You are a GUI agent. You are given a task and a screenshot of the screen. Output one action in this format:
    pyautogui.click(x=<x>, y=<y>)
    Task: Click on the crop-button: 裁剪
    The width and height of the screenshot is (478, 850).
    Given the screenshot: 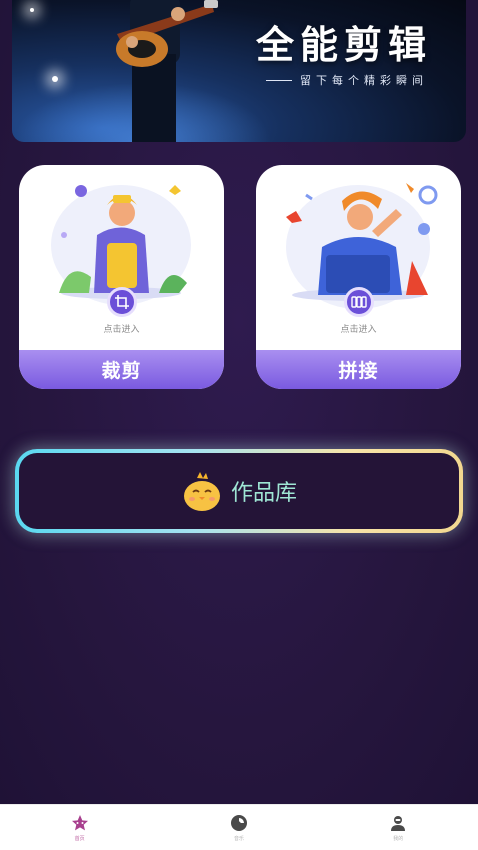 What is the action you would take?
    pyautogui.click(x=121, y=369)
    